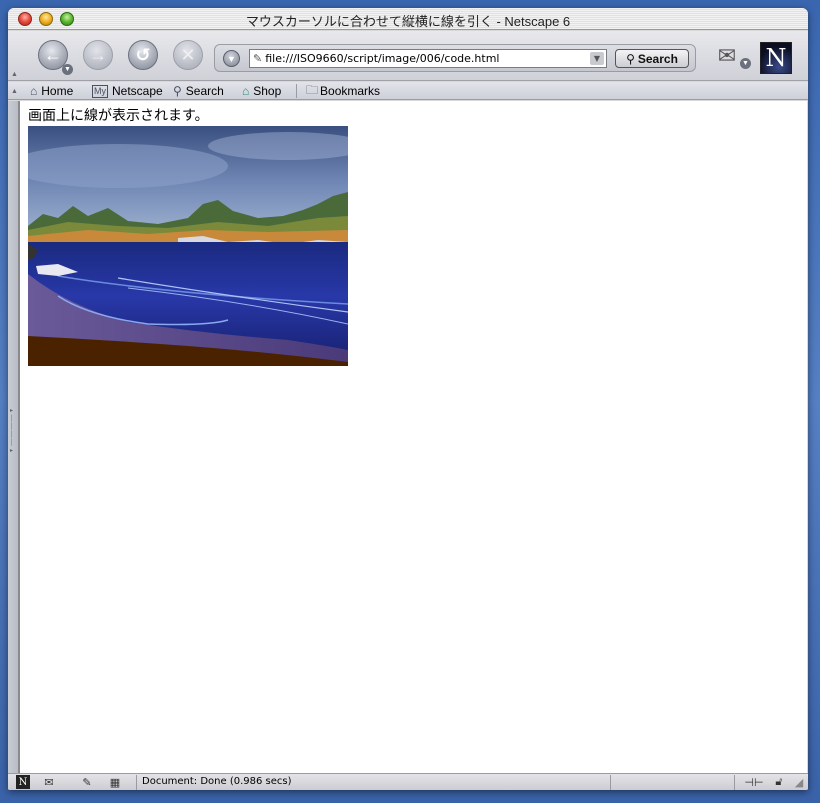 The height and width of the screenshot is (803, 820). Describe the element at coordinates (630, 58) in the screenshot. I see `magnifier-icon: ⚲` at that location.